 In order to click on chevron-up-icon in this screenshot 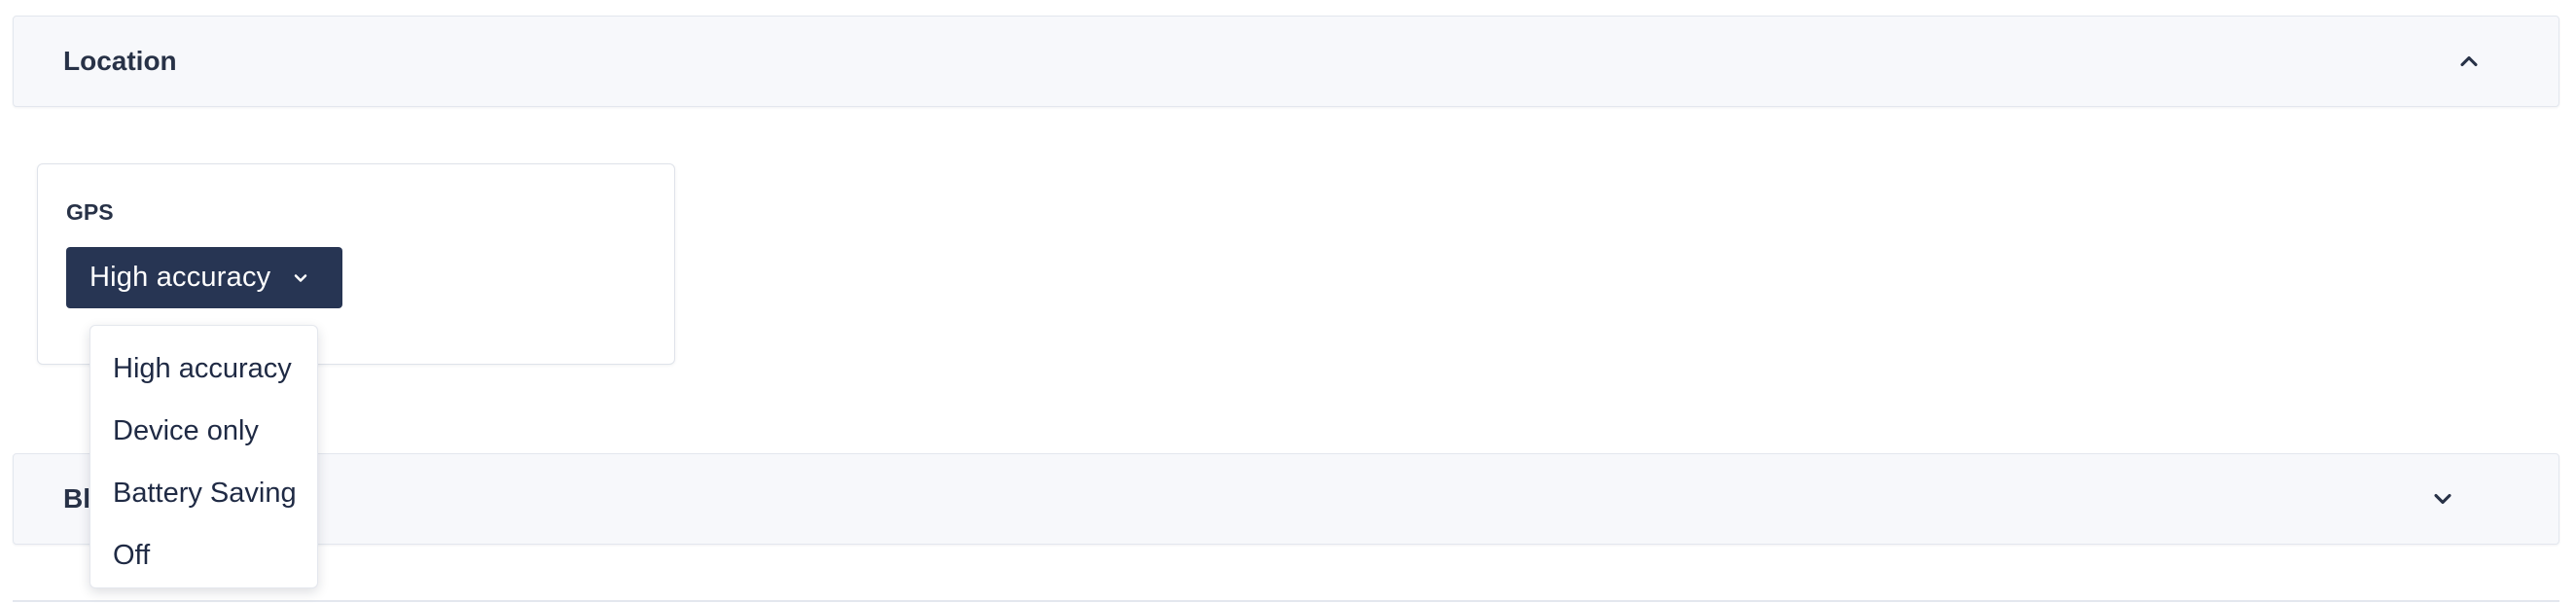, I will do `click(2469, 61)`.